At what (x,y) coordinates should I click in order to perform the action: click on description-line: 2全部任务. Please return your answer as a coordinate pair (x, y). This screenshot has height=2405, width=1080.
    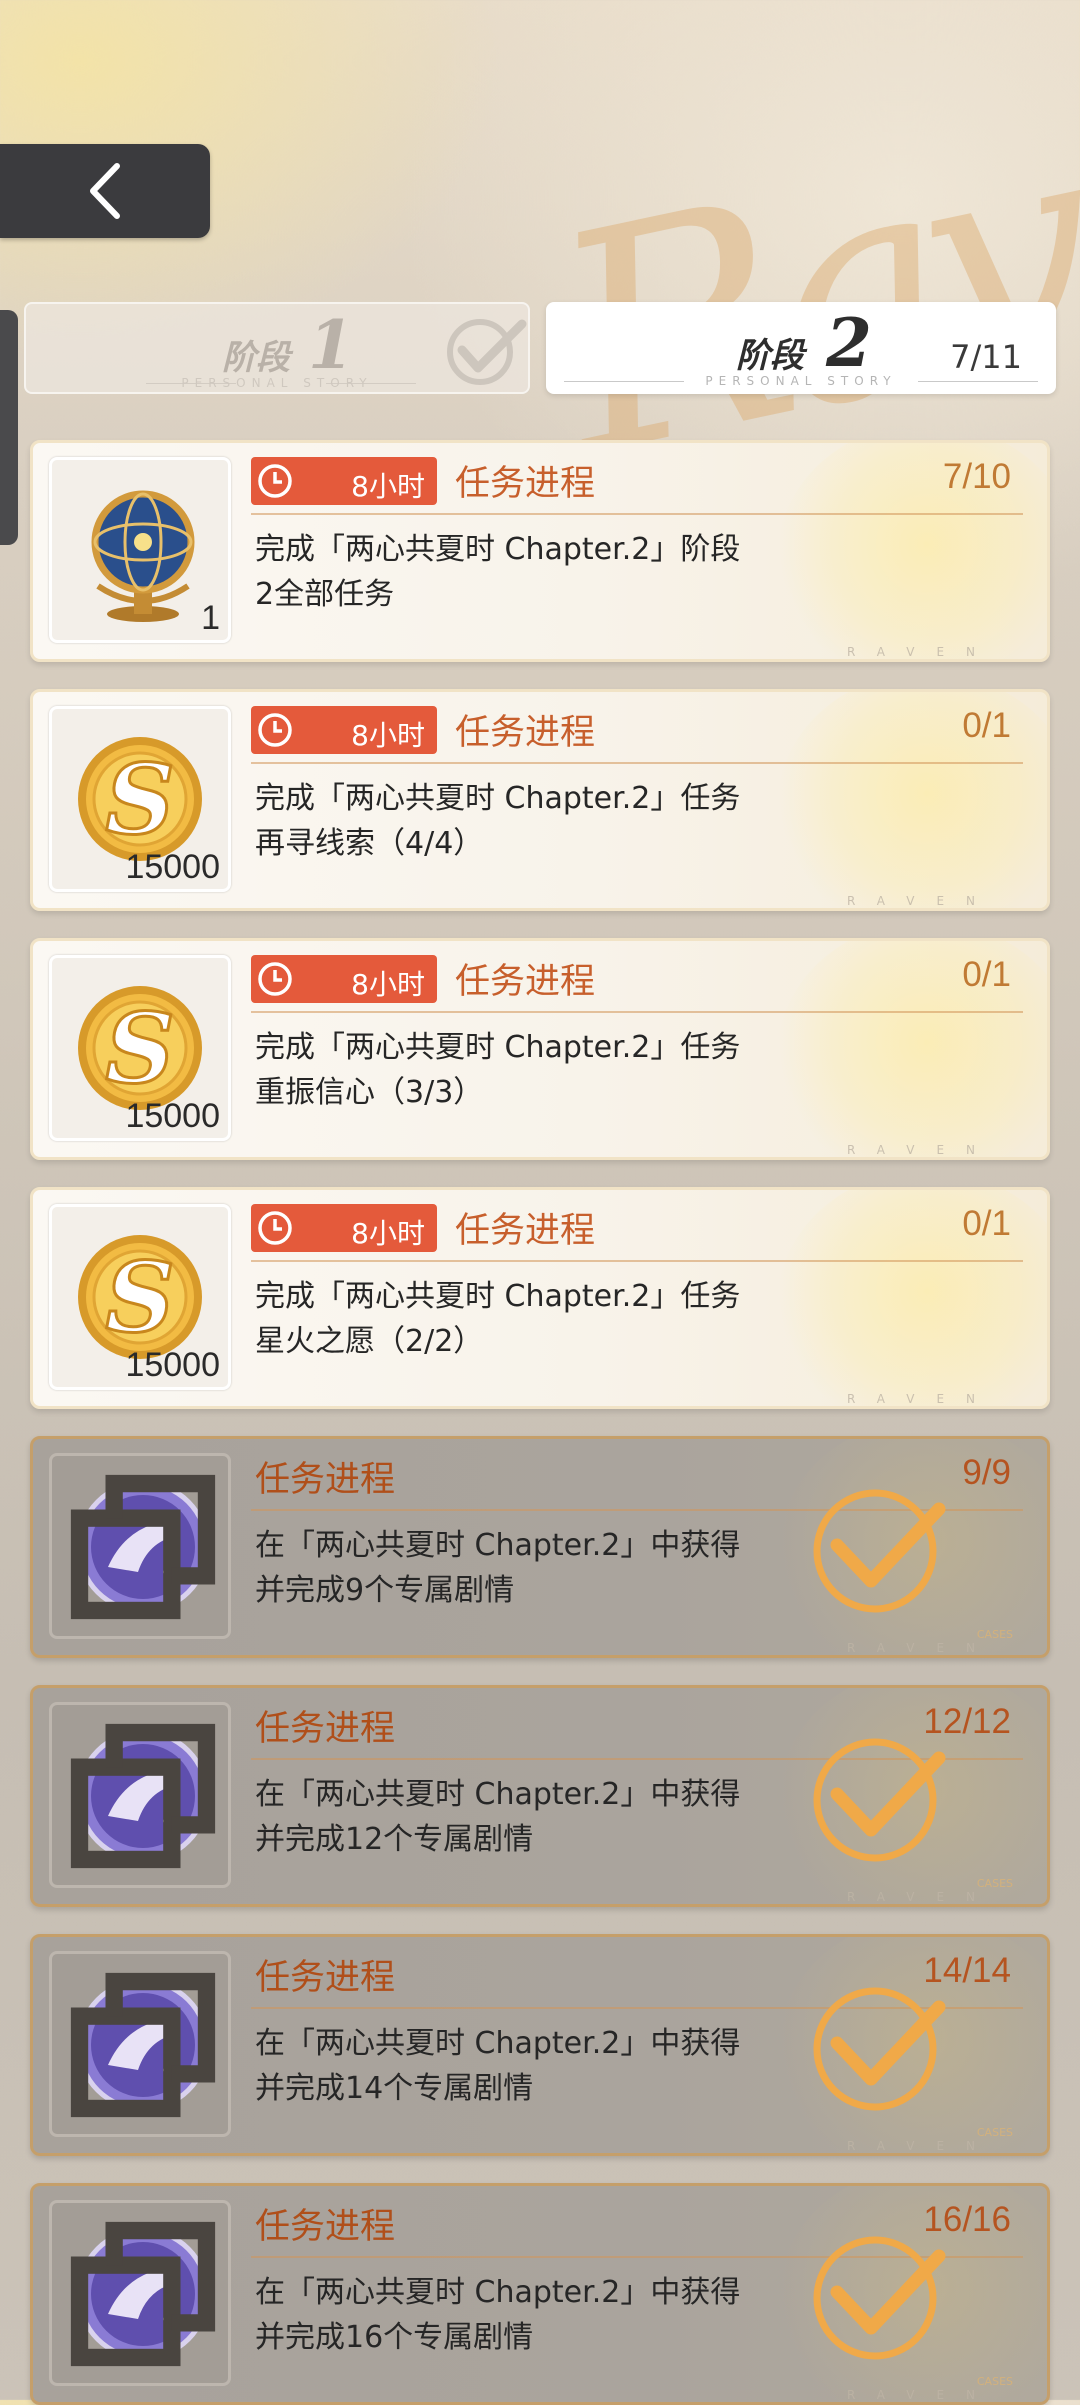
    Looking at the image, I should click on (325, 594).